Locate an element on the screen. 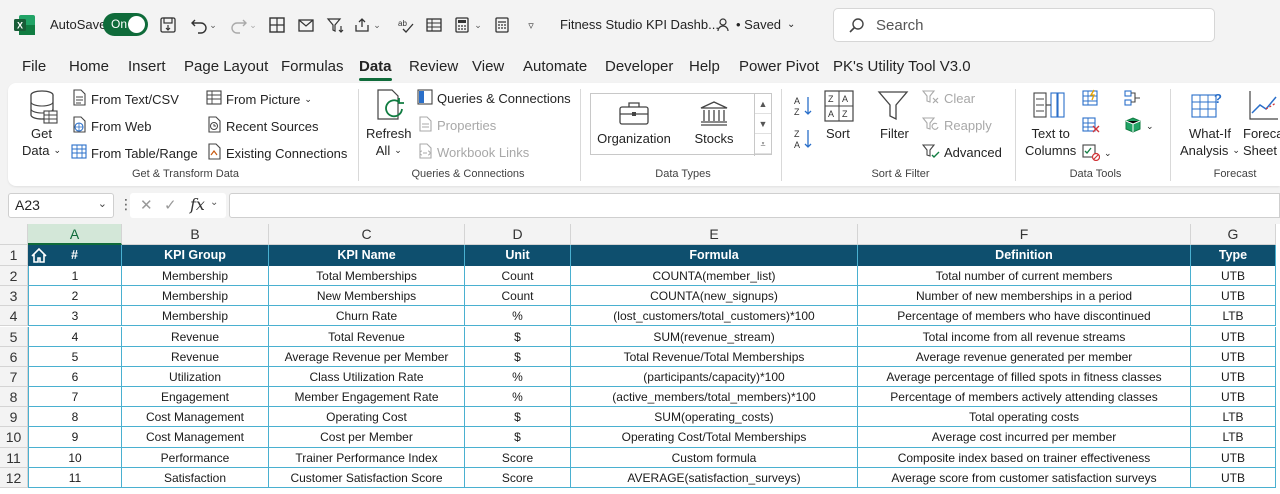  properties-button: Properties is located at coordinates (456, 125).